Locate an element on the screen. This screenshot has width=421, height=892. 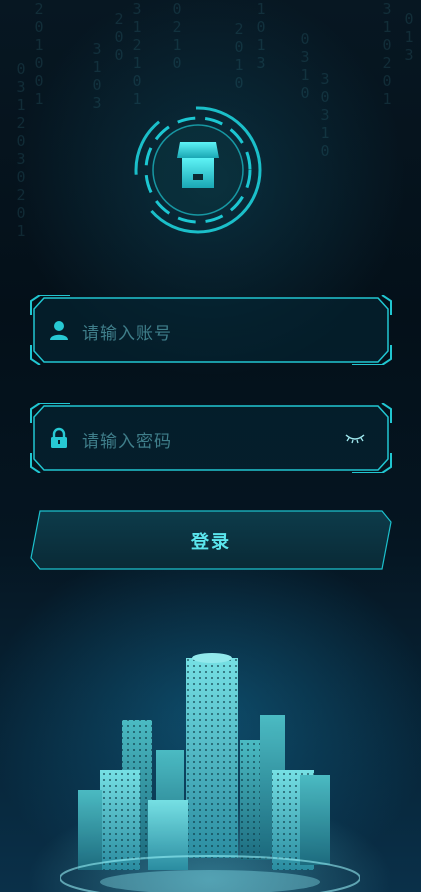
digit-column: 013 is located at coordinates (409, 37).